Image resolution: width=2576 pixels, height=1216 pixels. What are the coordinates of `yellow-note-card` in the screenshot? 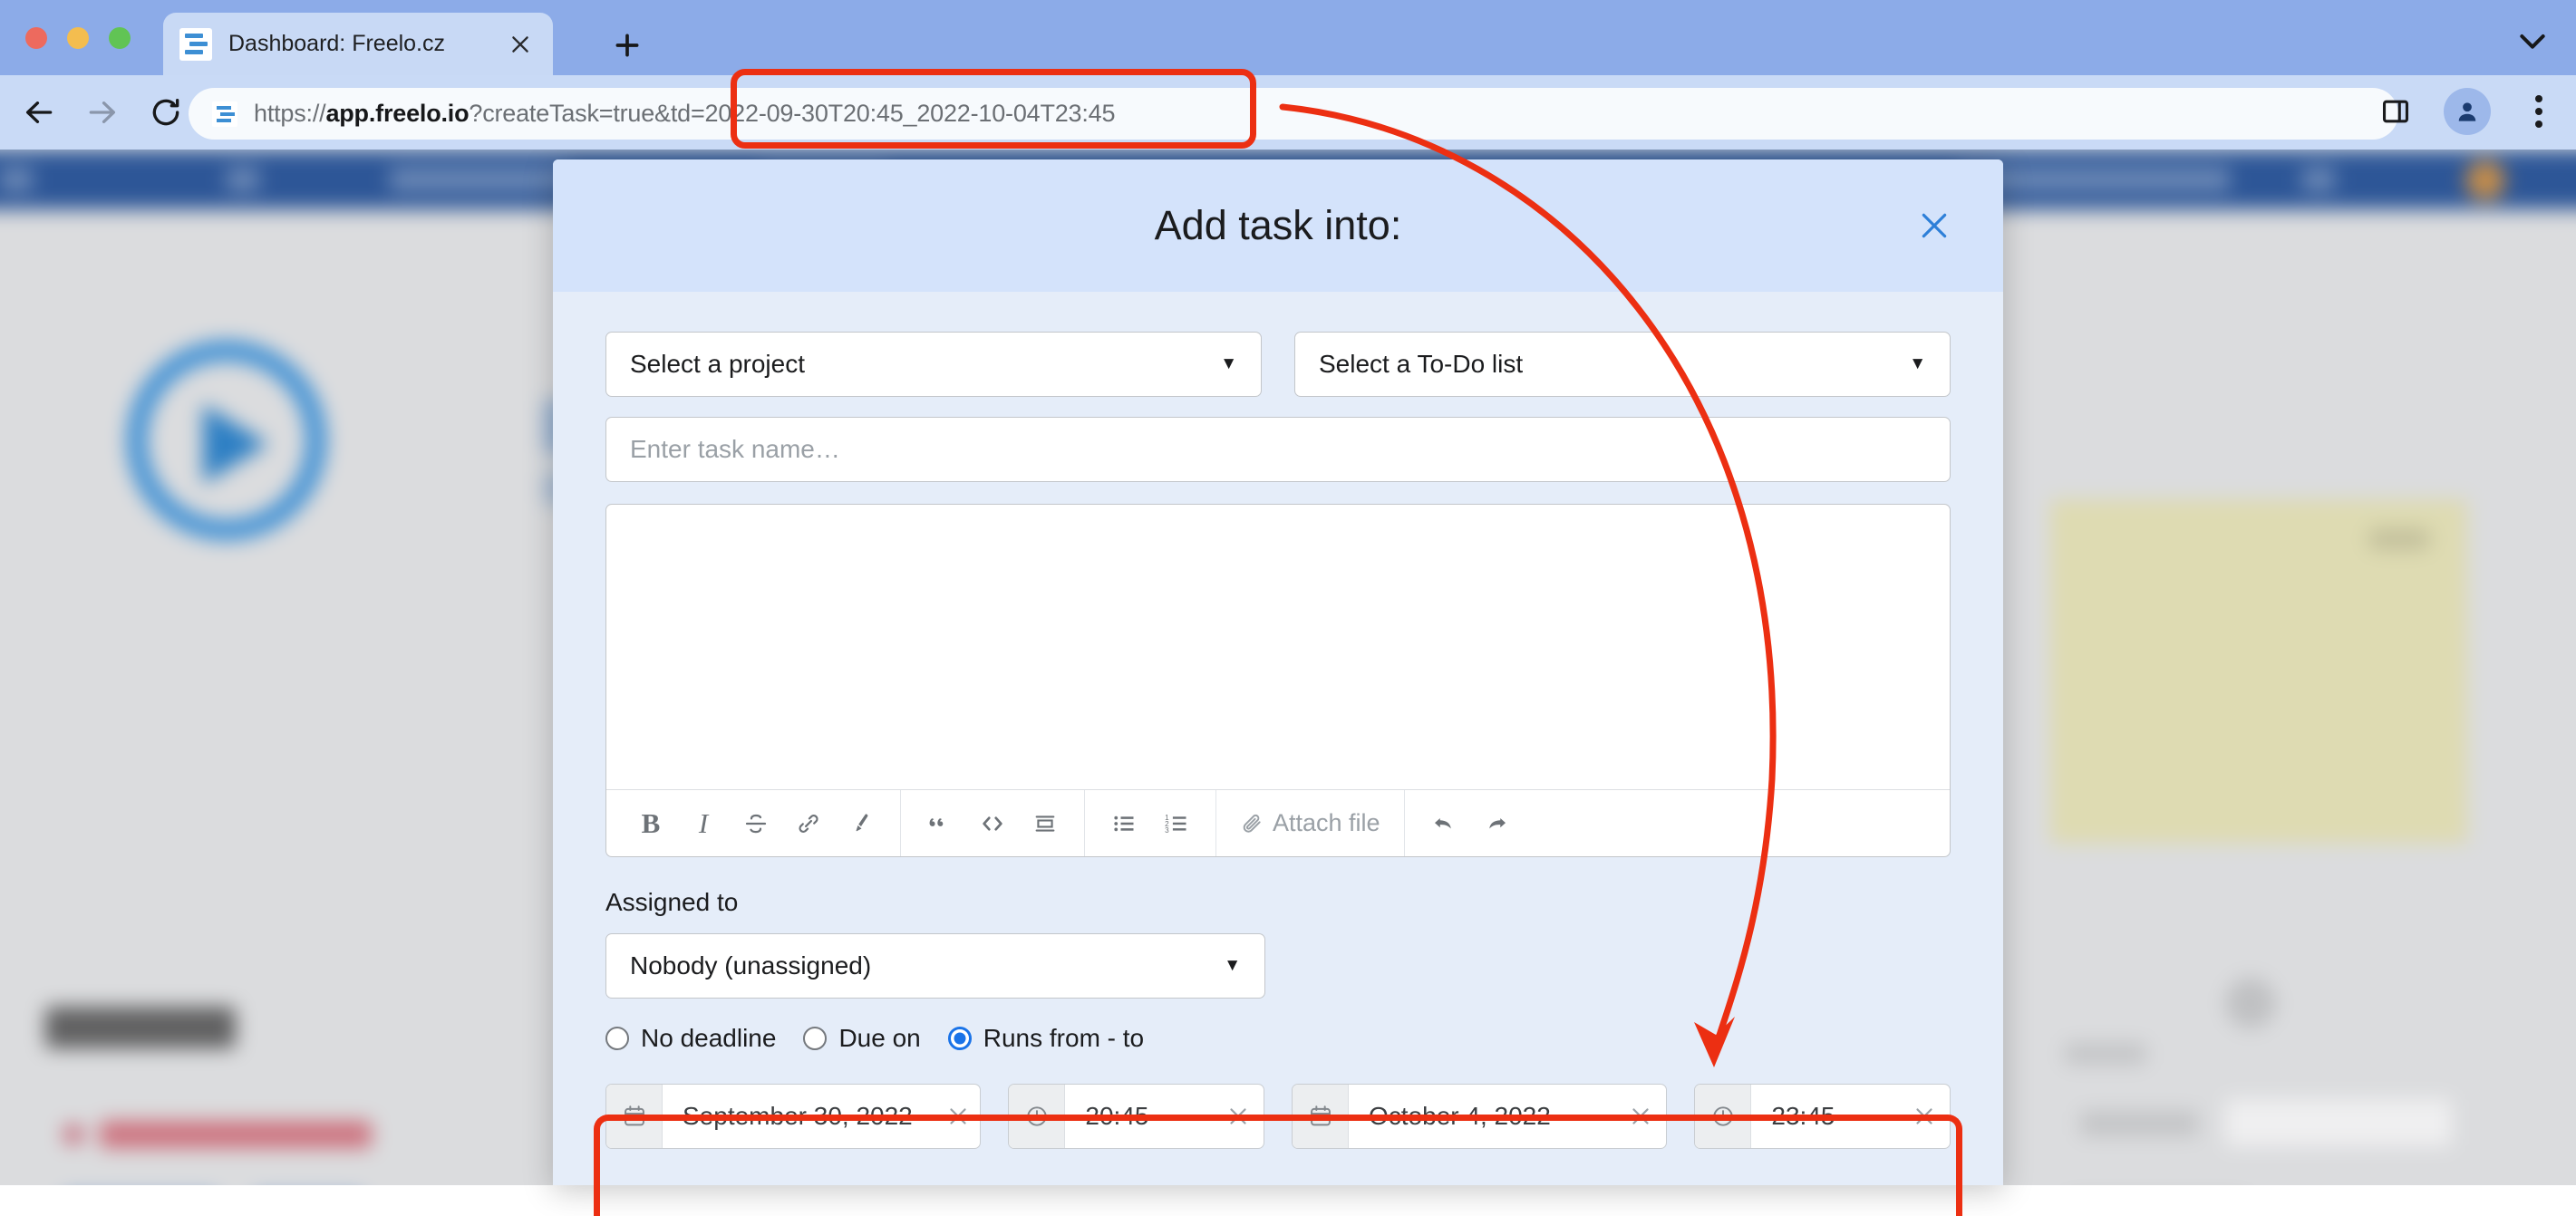 It's located at (2258, 672).